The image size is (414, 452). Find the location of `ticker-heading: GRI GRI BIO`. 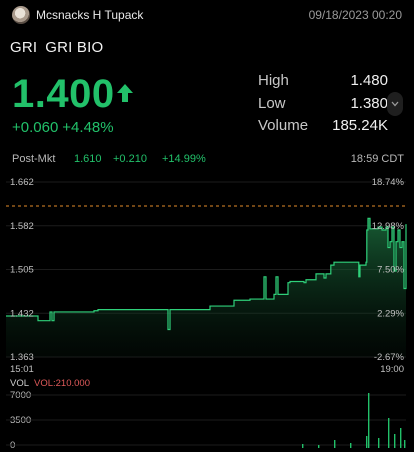

ticker-heading: GRI GRI BIO is located at coordinates (56, 47).